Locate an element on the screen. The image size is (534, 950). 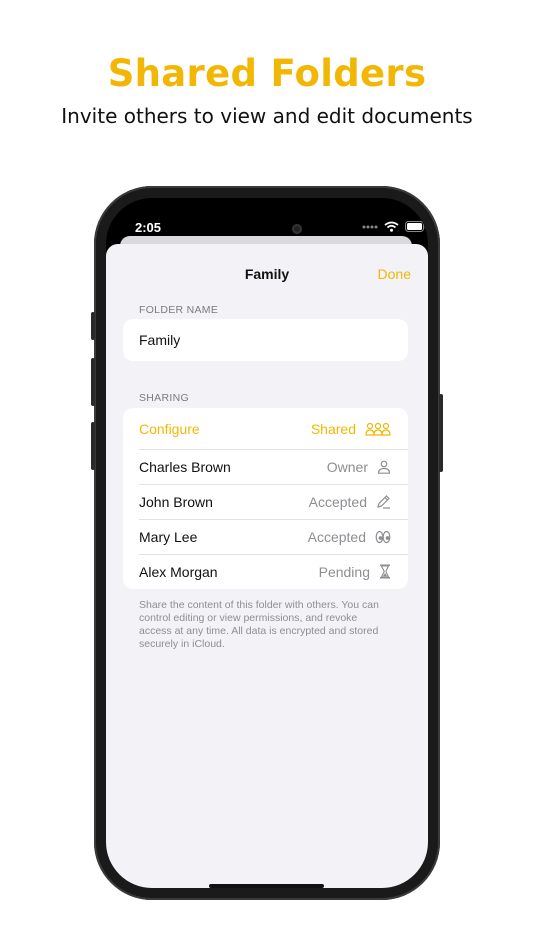
home-indicator is located at coordinates (266, 886).